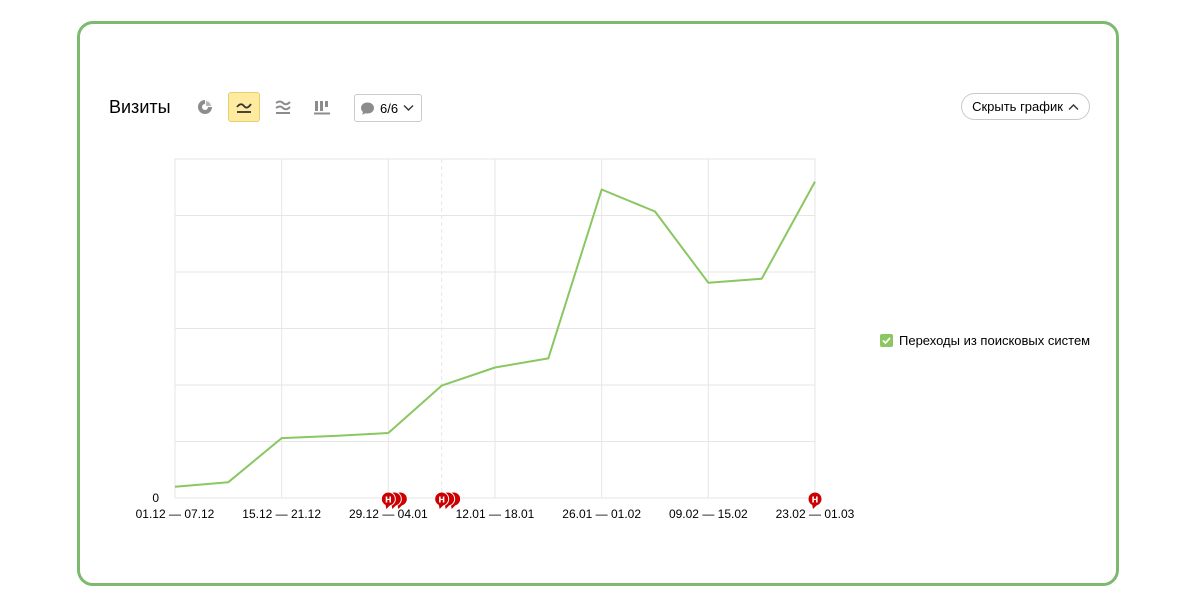  I want to click on y-tick-label: 0, so click(155, 498).